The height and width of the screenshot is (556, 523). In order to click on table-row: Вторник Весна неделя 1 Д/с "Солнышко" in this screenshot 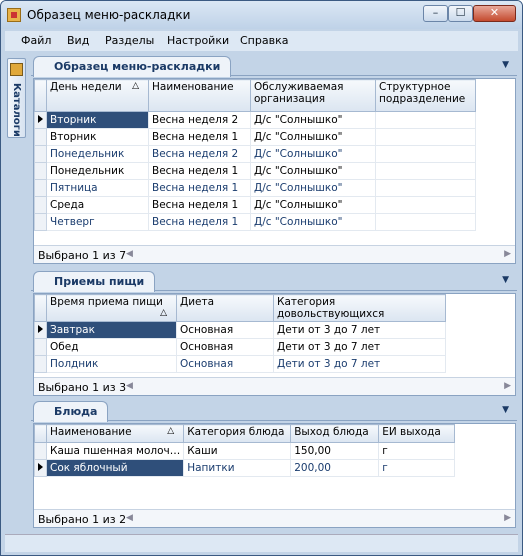, I will do `click(255, 137)`.